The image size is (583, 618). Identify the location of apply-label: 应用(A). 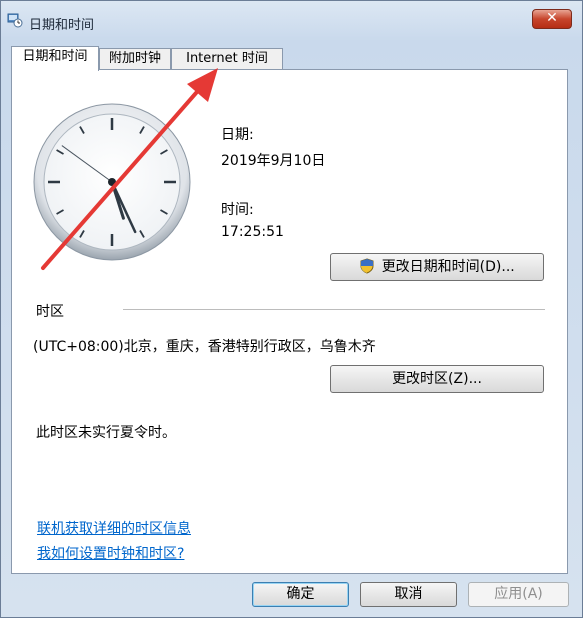
(518, 594).